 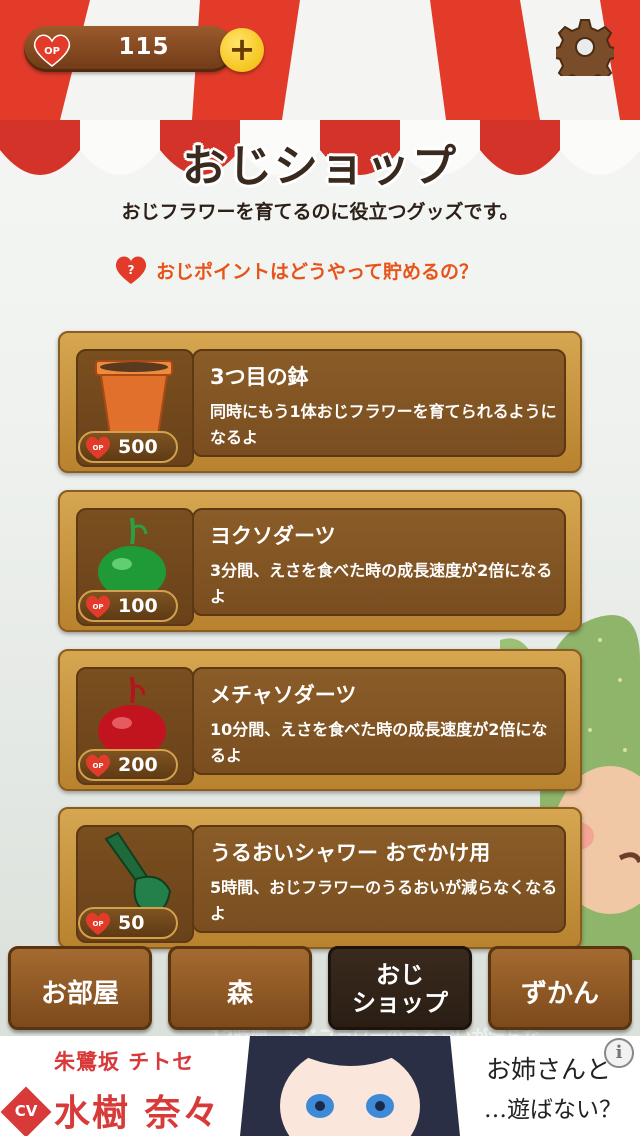 I want to click on question-heart-icon: ?, so click(x=131, y=270).